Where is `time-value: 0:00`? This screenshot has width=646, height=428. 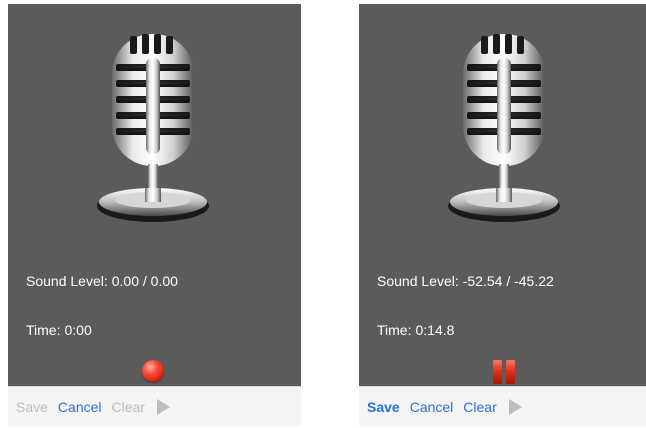
time-value: 0:00 is located at coordinates (78, 330).